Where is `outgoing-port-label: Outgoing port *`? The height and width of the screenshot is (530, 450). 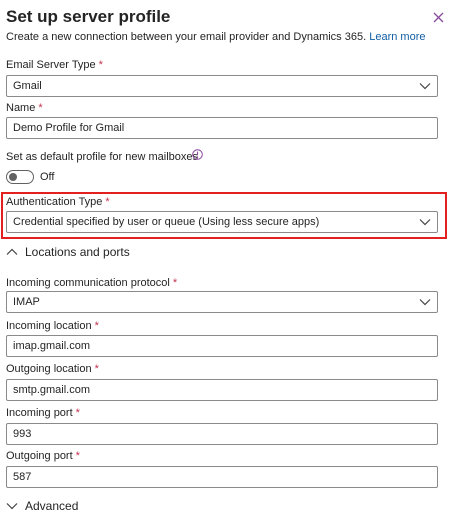
outgoing-port-label: Outgoing port * is located at coordinates (43, 456).